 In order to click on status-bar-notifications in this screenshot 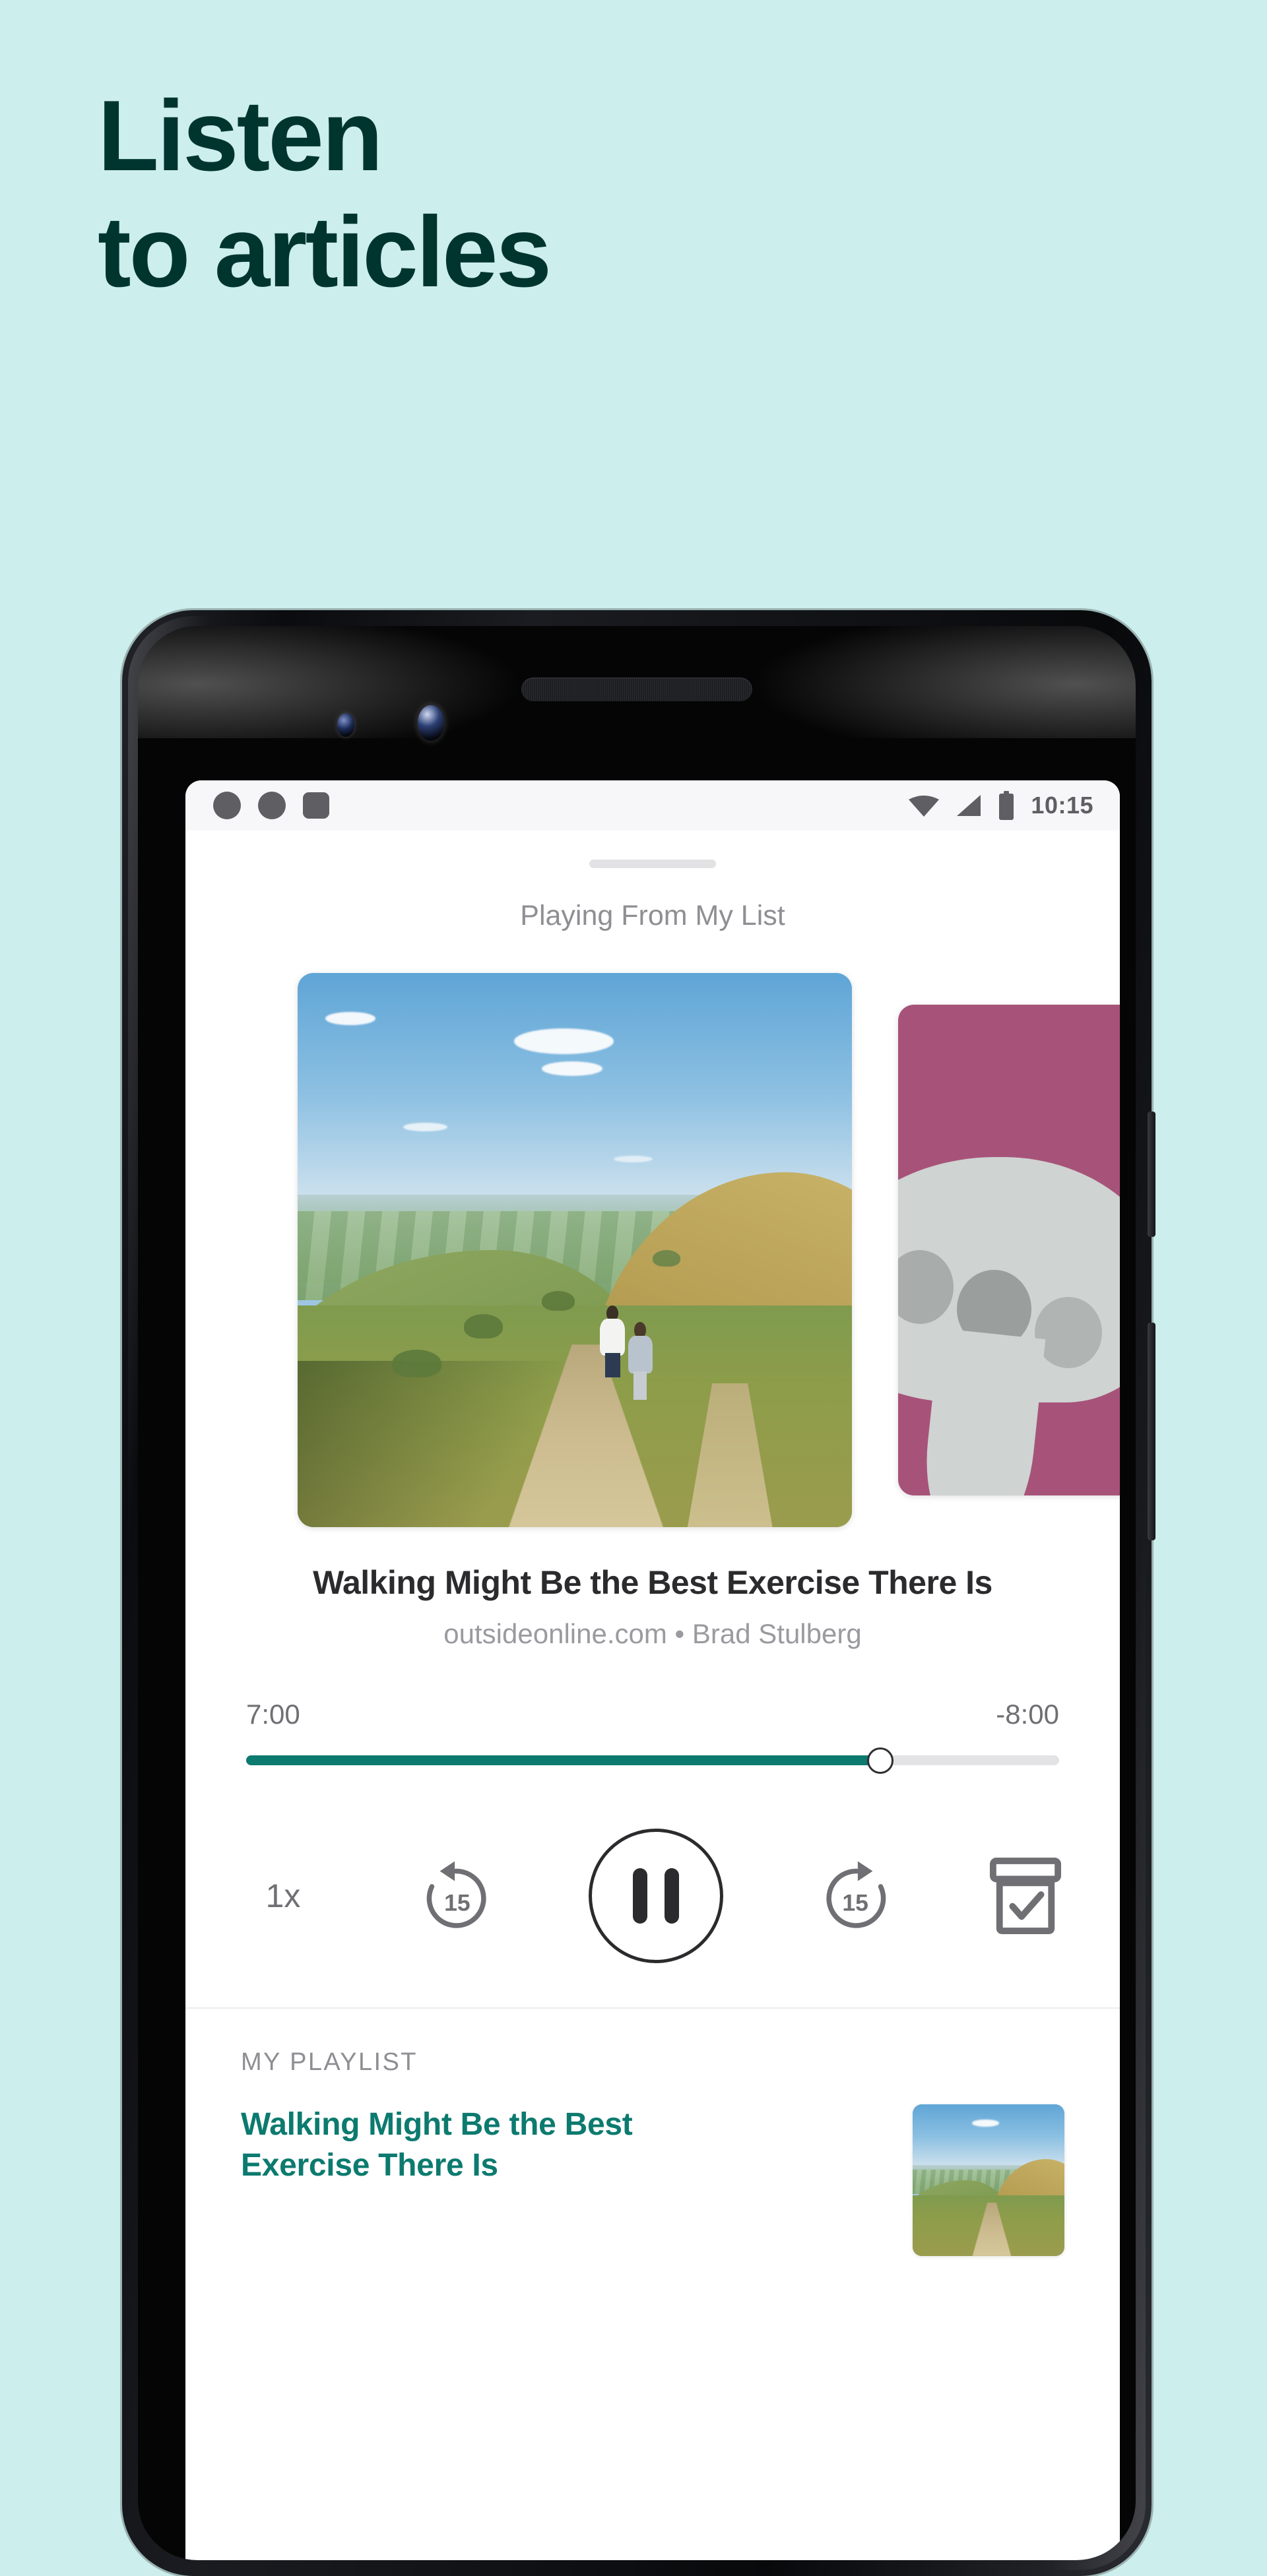, I will do `click(271, 805)`.